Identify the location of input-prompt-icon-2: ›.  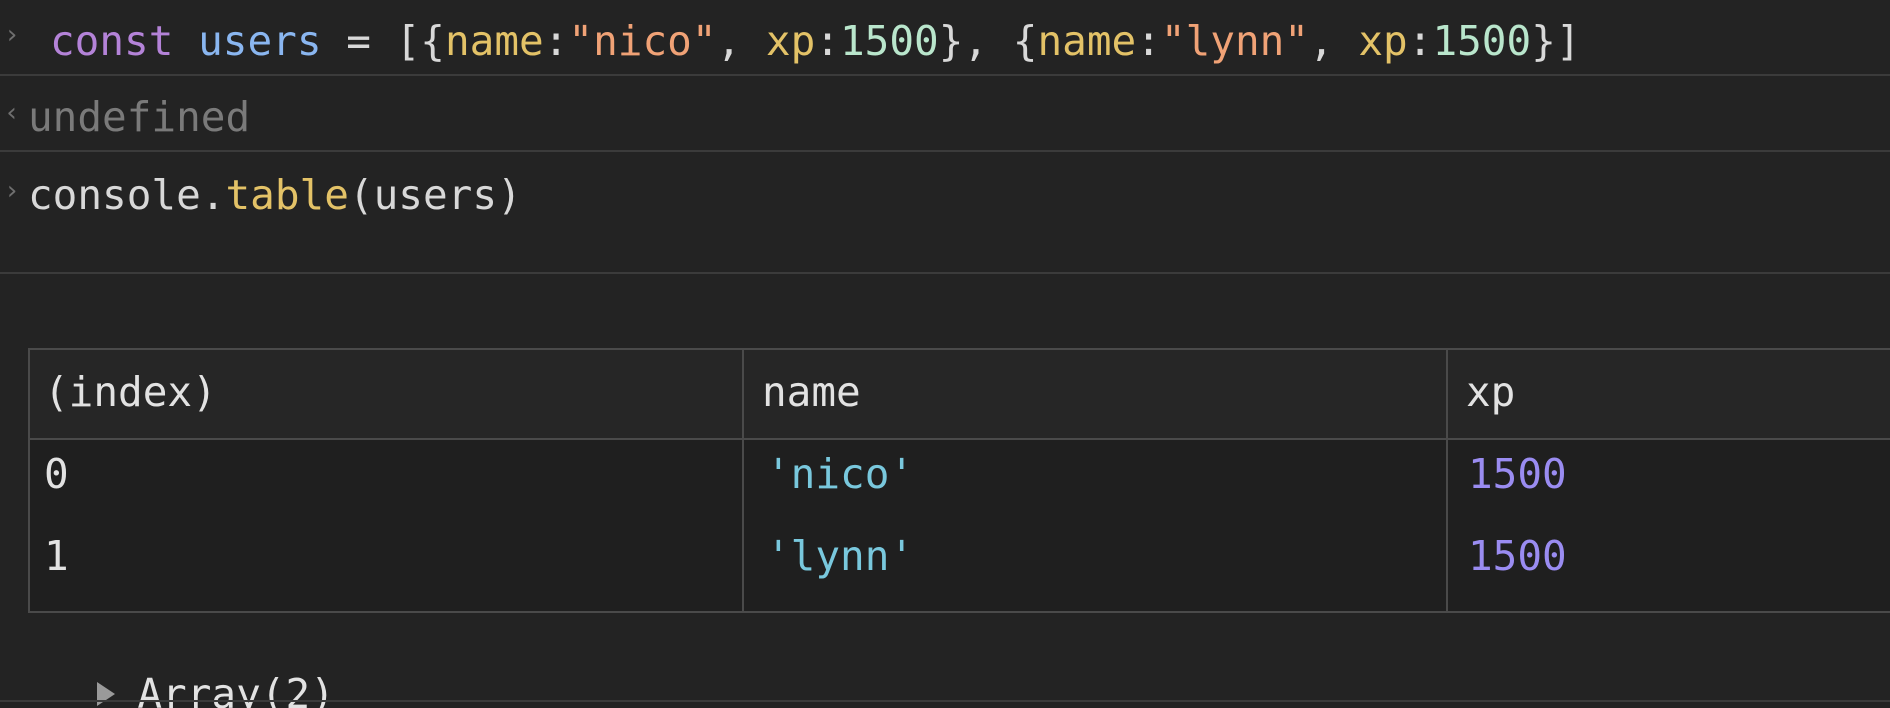
(12, 191).